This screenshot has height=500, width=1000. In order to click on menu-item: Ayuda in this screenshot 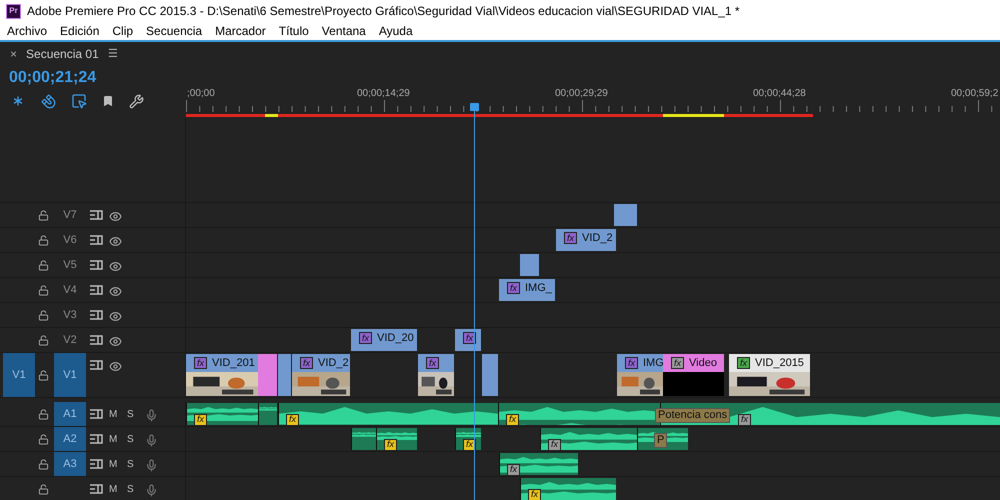, I will do `click(395, 31)`.